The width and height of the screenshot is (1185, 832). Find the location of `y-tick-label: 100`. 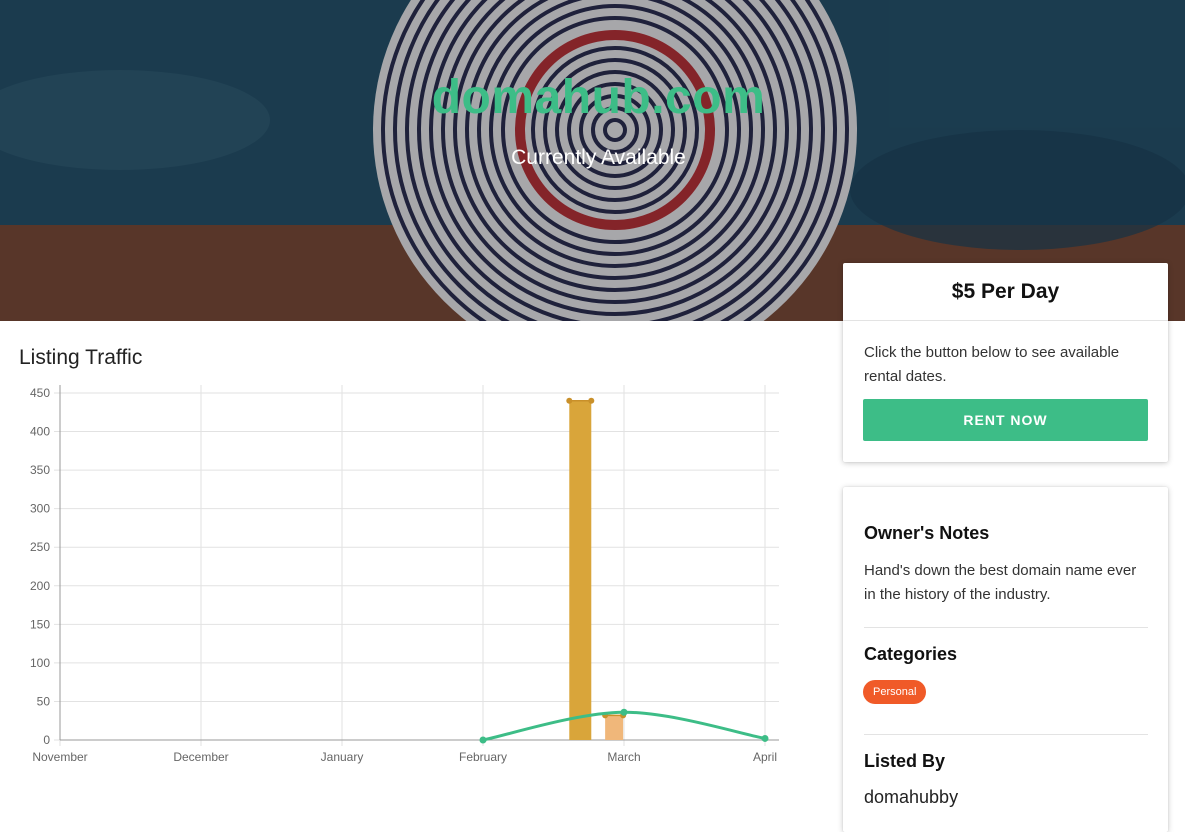

y-tick-label: 100 is located at coordinates (40, 663).